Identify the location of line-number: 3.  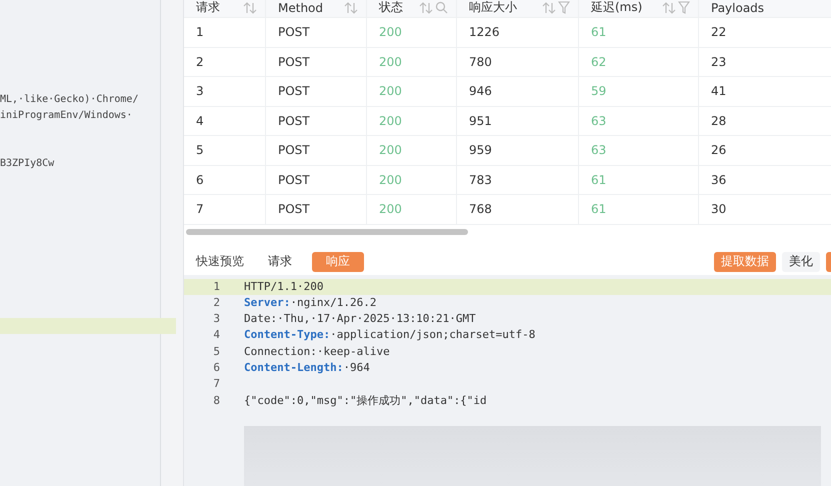
(216, 319).